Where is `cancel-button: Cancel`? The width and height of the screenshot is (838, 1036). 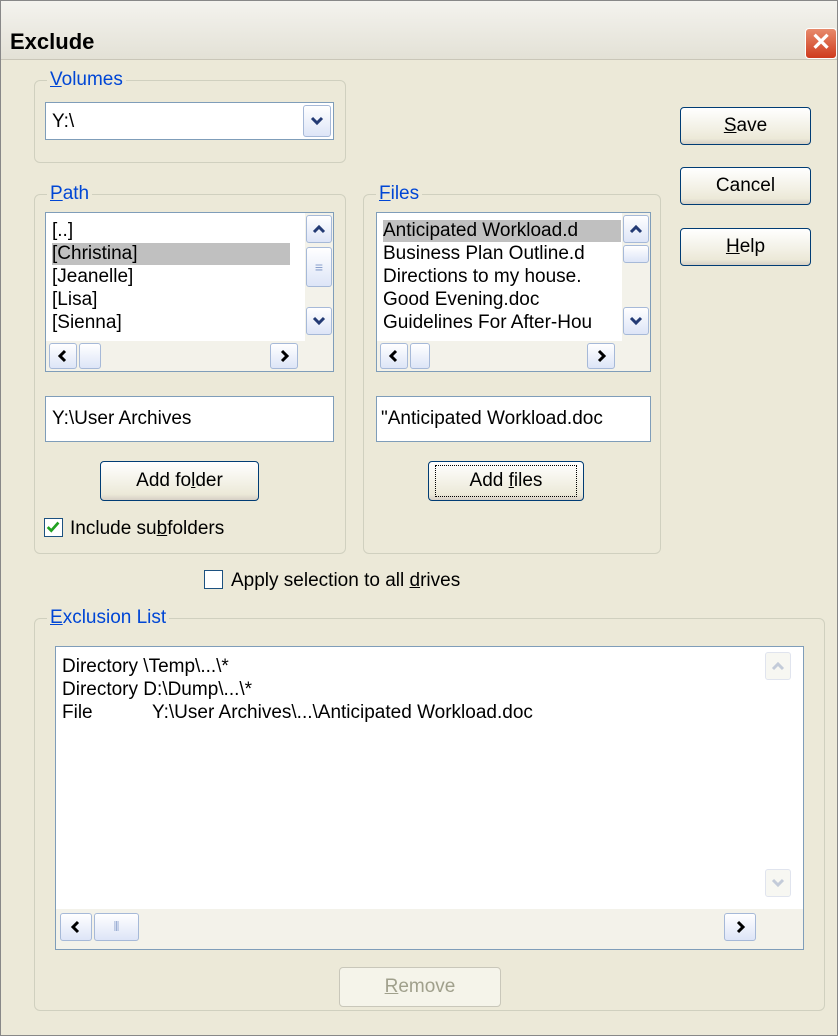
cancel-button: Cancel is located at coordinates (745, 186).